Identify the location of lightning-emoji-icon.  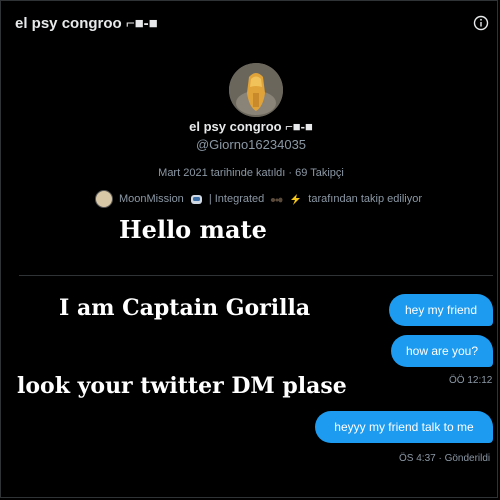
(296, 199).